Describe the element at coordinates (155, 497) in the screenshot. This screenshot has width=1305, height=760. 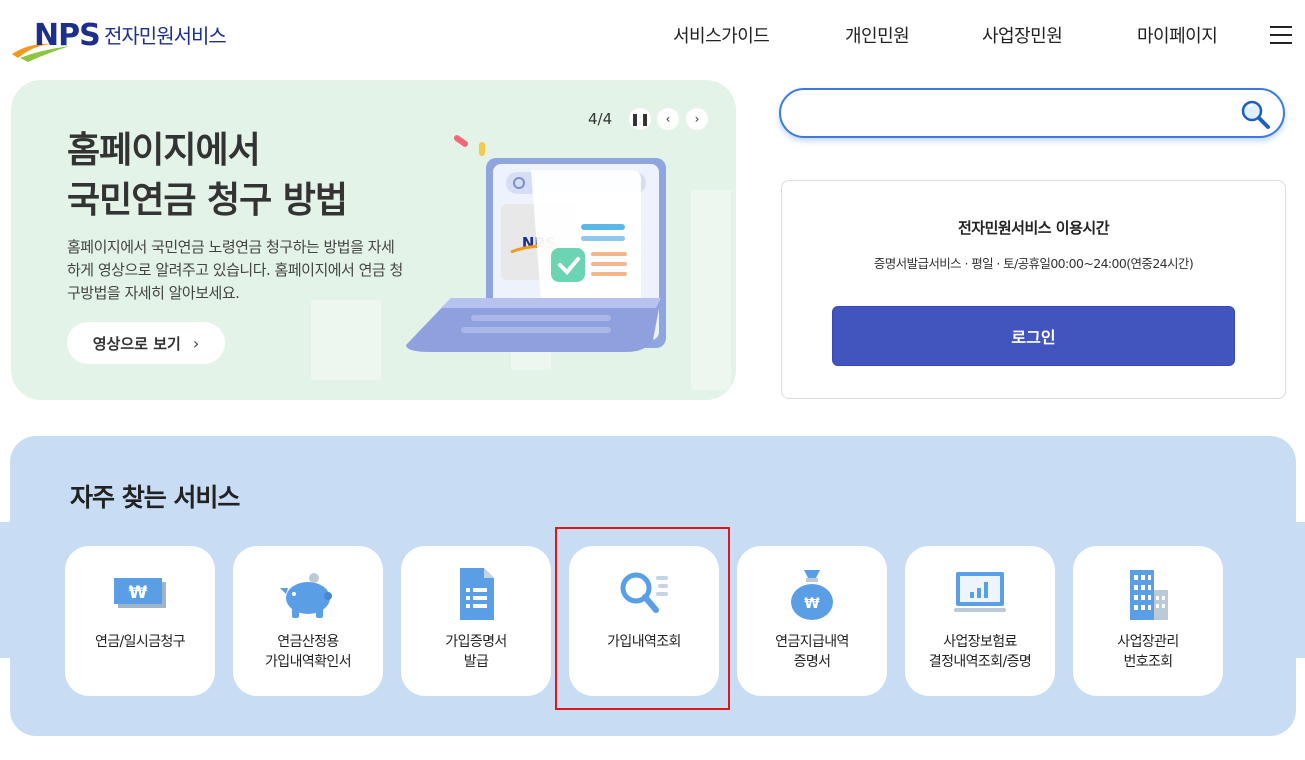
I see `frequent-services-title: 자주 찾는 서비스` at that location.